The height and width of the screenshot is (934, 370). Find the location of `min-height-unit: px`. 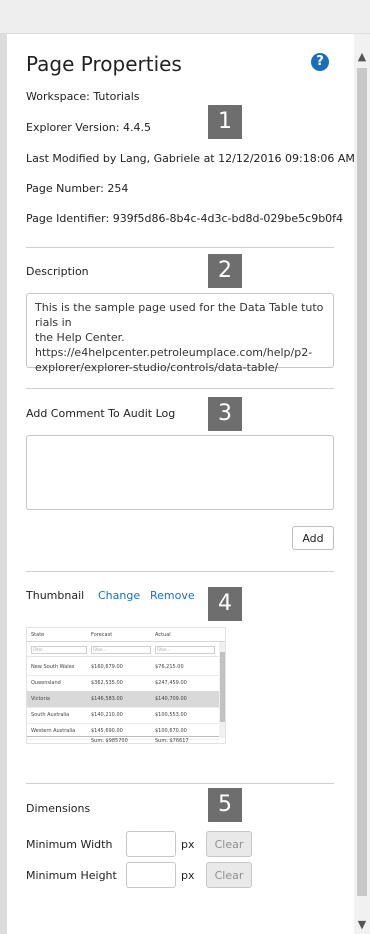

min-height-unit: px is located at coordinates (188, 875).